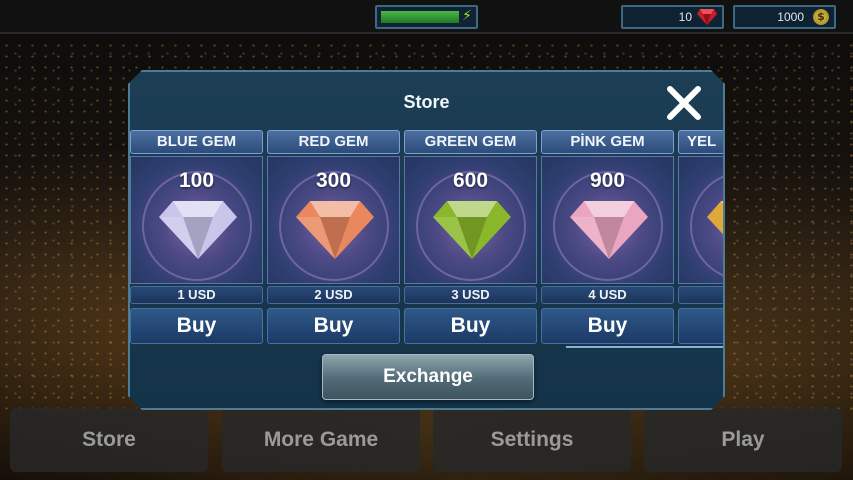 The width and height of the screenshot is (853, 480). I want to click on gem-card: GREEN GEM 600 3 USD Buy, so click(470, 238).